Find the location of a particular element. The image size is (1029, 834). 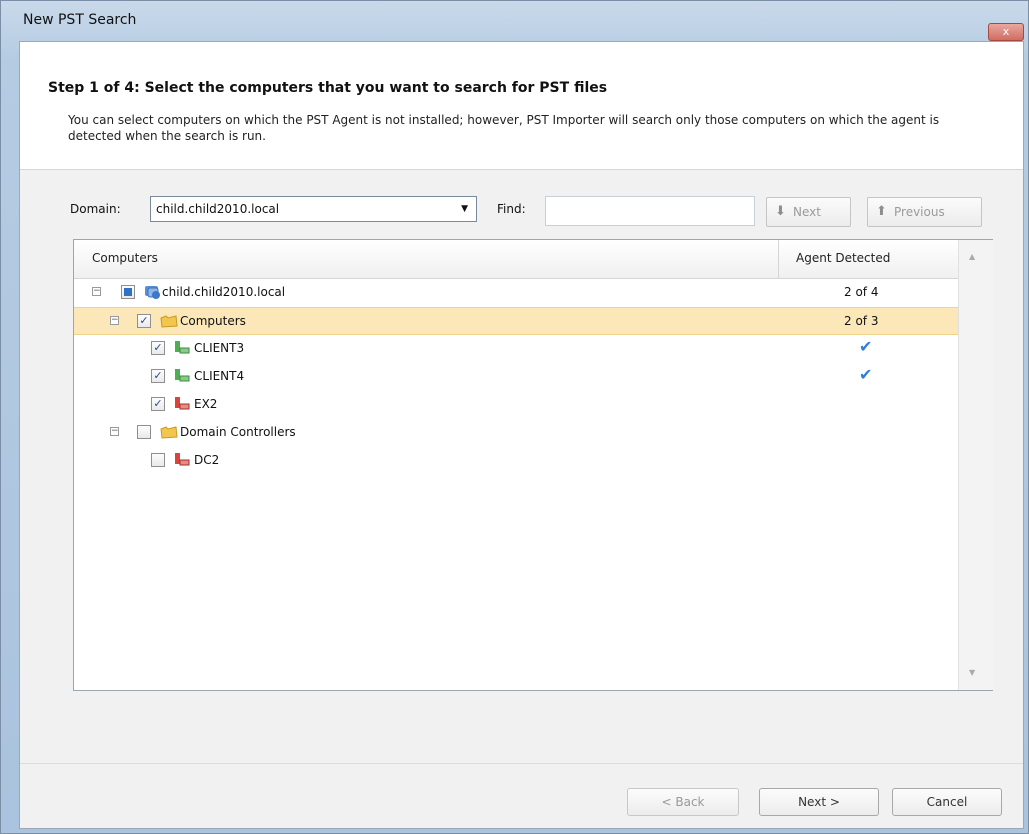

column-header-agent-detected: Agent Detected is located at coordinates (843, 258).